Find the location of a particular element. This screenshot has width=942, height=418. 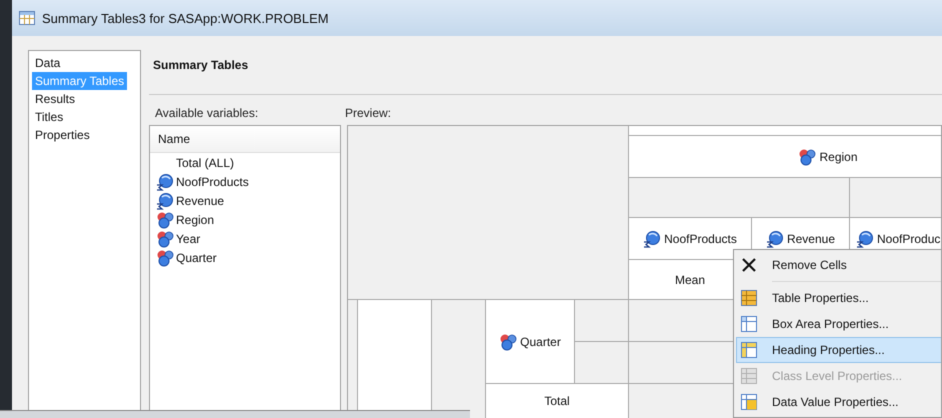

cell-label: Quarter is located at coordinates (540, 341).